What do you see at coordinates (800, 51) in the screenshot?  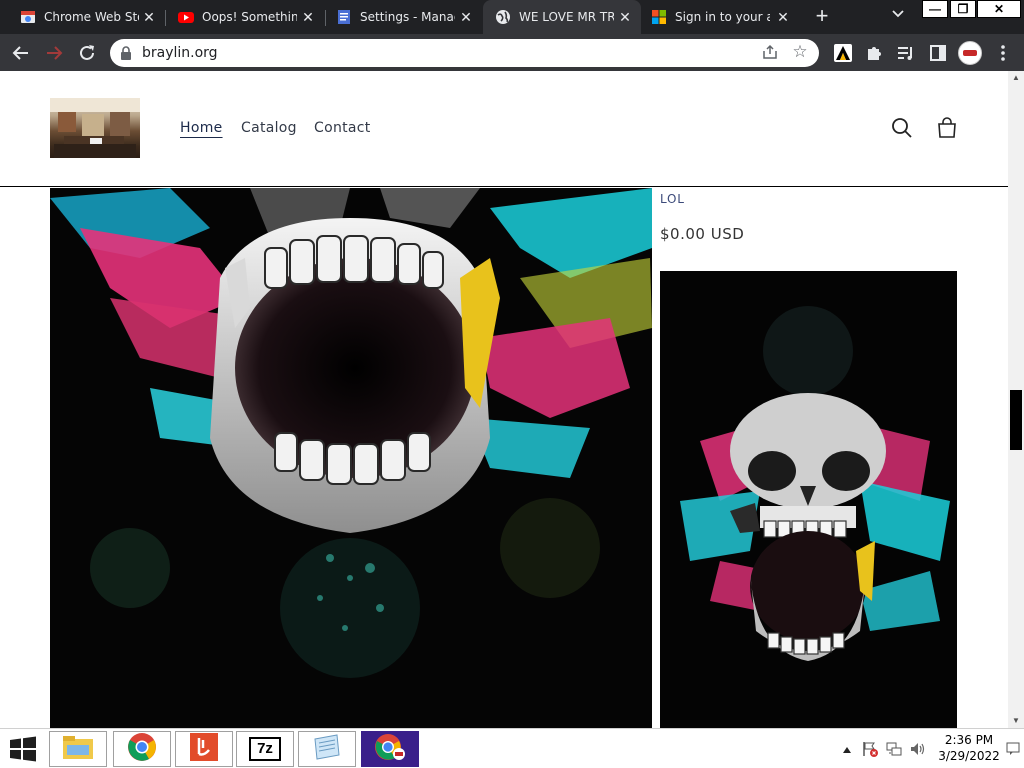 I see `bookmark-star-icon: ☆` at bounding box center [800, 51].